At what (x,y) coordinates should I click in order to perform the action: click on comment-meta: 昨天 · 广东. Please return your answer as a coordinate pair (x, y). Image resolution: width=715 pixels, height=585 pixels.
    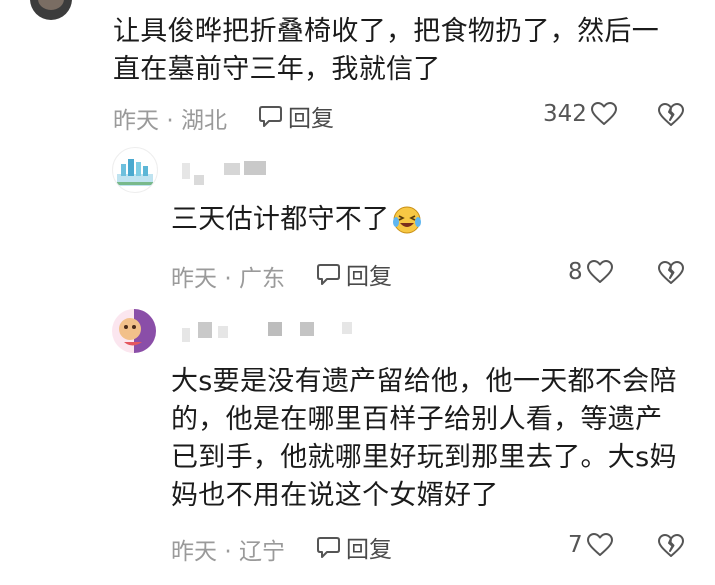
    Looking at the image, I should click on (228, 276).